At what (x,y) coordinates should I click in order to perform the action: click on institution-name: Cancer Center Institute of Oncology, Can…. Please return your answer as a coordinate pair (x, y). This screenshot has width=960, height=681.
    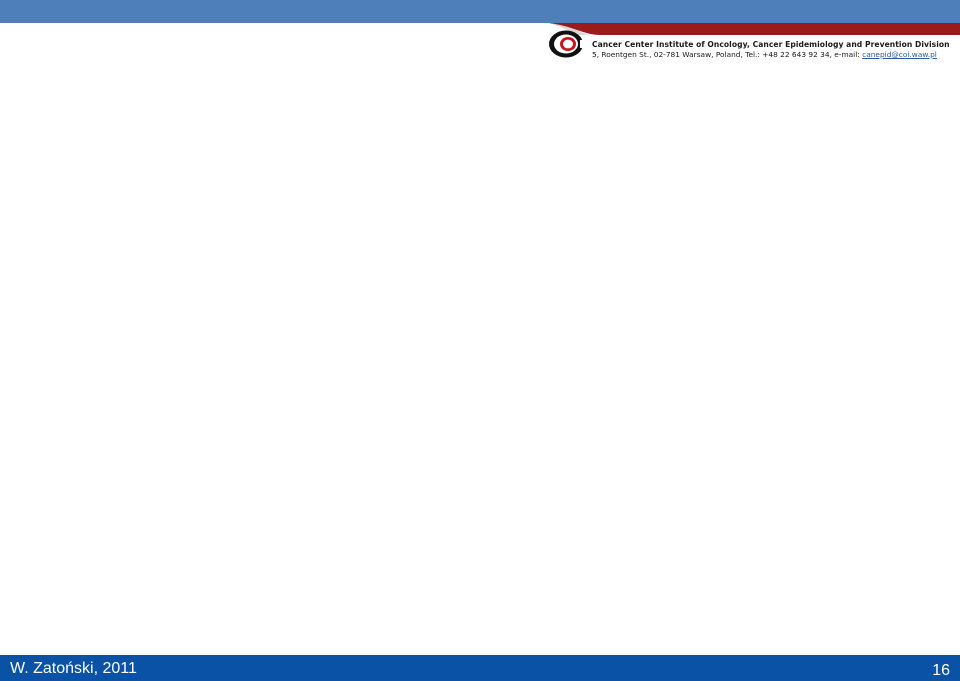
    Looking at the image, I should click on (771, 44).